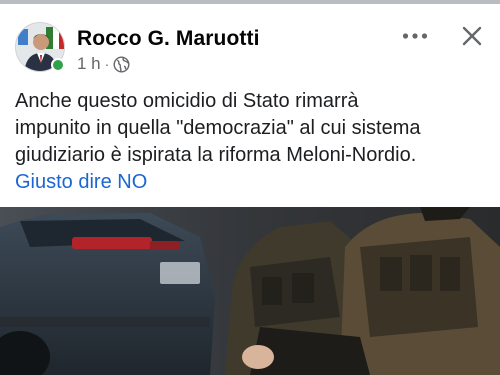  What do you see at coordinates (256, 182) in the screenshot?
I see `post-link: Giusto dire NO` at bounding box center [256, 182].